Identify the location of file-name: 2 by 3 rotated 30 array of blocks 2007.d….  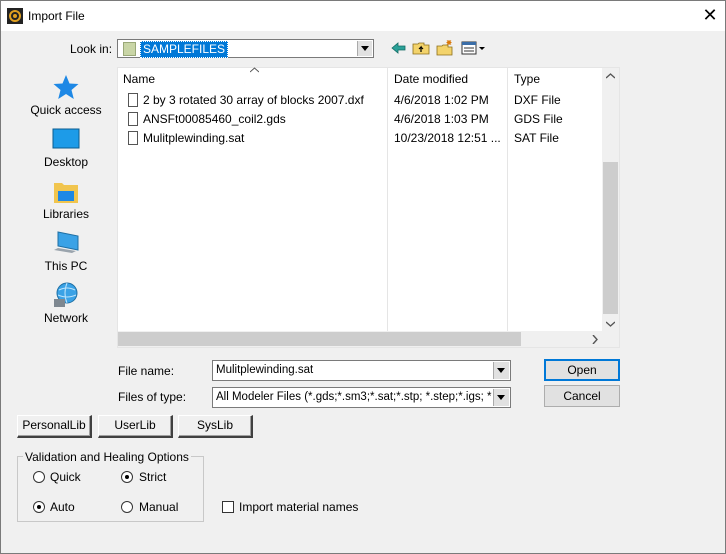
(253, 100).